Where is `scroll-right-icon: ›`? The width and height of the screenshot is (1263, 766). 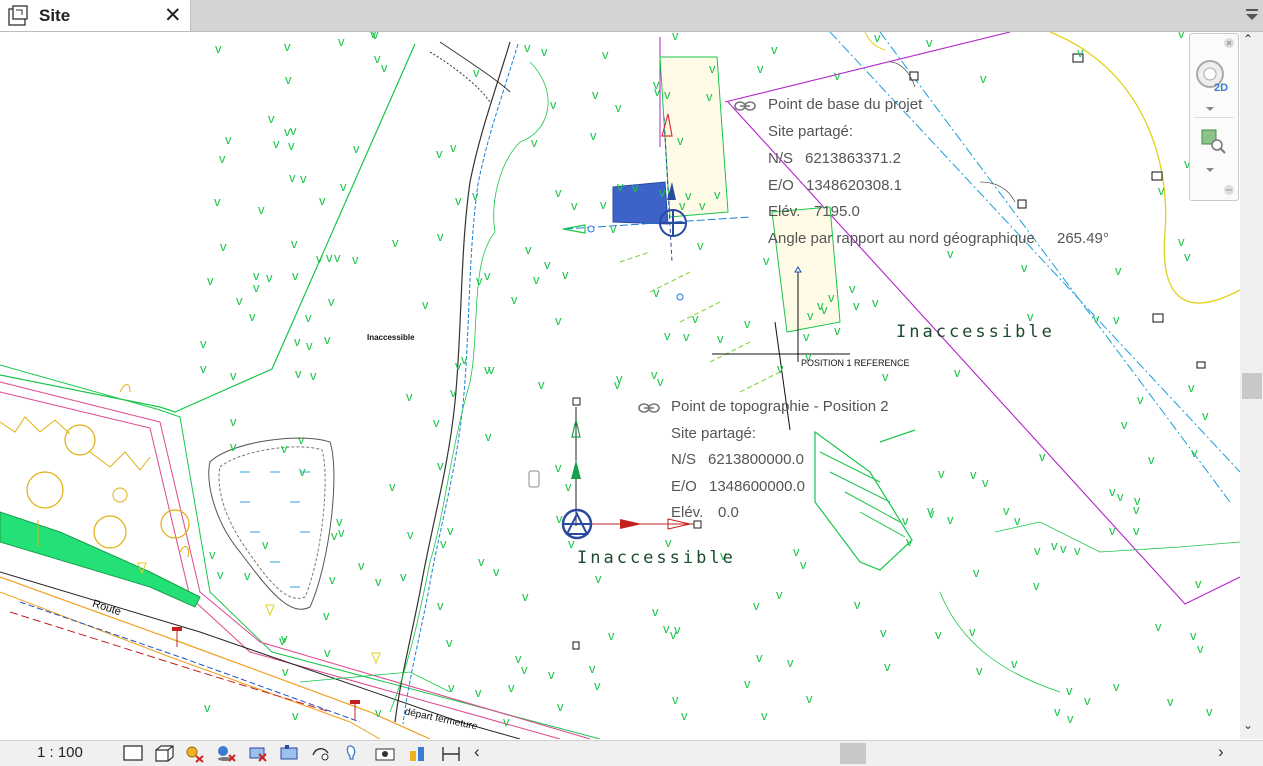 scroll-right-icon: › is located at coordinates (1221, 752).